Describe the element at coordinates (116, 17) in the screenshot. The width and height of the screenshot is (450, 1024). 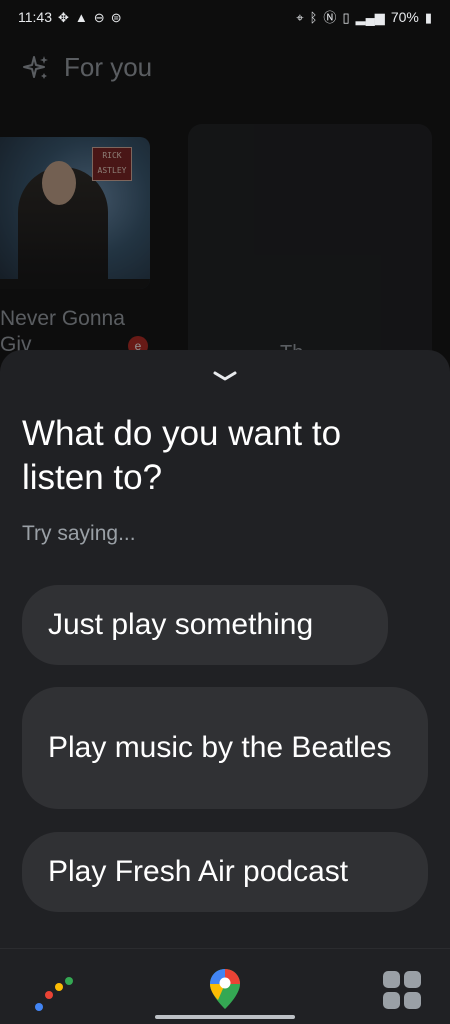
I see `steering-icon: ⊜` at that location.